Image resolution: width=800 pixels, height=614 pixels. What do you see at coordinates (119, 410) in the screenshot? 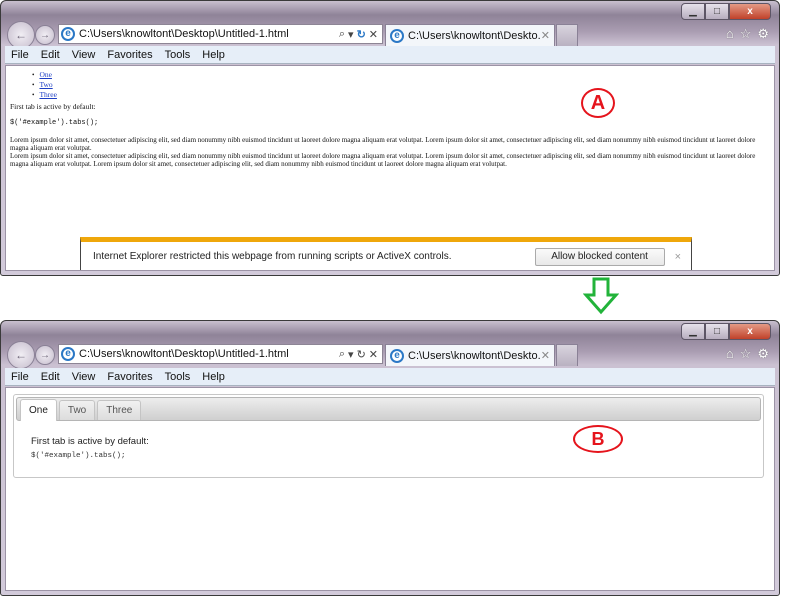
I see `tab-three: Three` at bounding box center [119, 410].